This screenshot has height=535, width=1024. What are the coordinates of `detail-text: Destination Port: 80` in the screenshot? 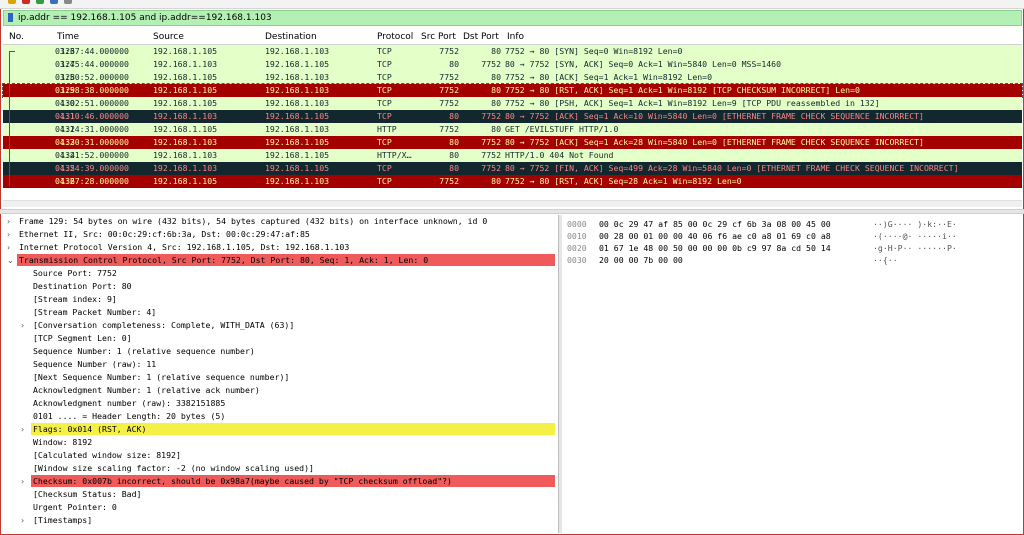 It's located at (82, 286).